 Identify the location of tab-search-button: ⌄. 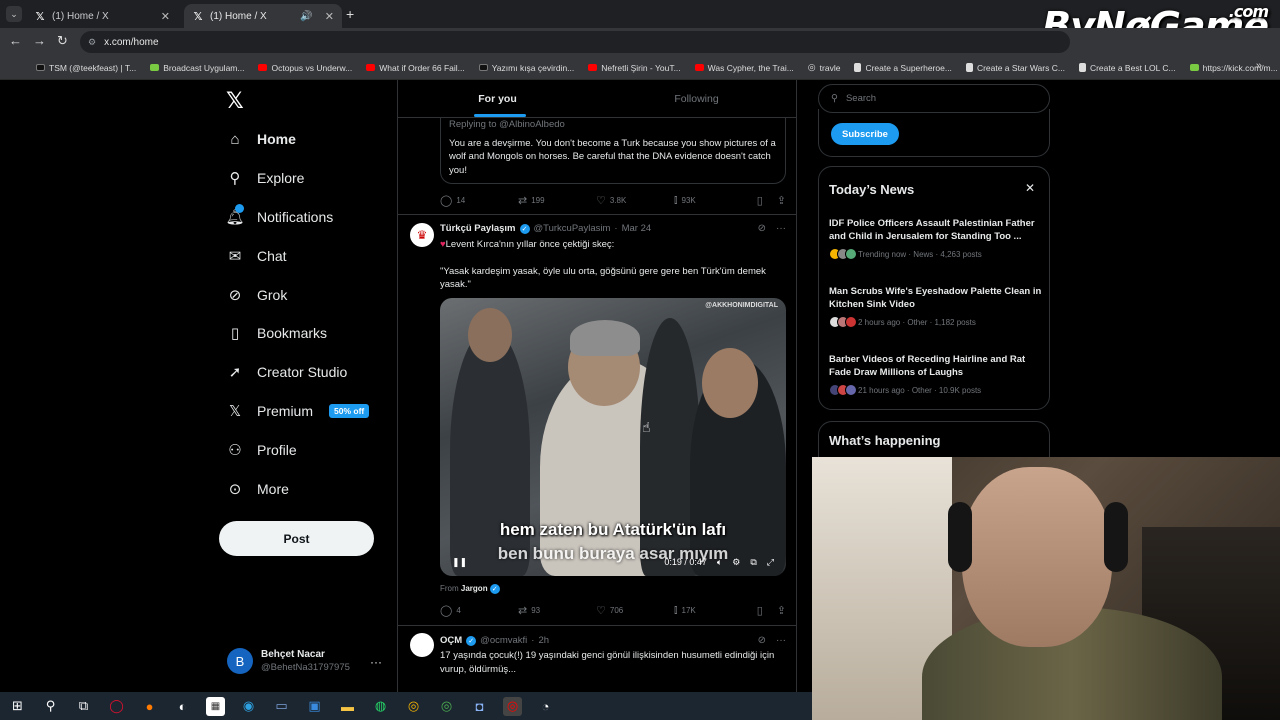
(14, 14).